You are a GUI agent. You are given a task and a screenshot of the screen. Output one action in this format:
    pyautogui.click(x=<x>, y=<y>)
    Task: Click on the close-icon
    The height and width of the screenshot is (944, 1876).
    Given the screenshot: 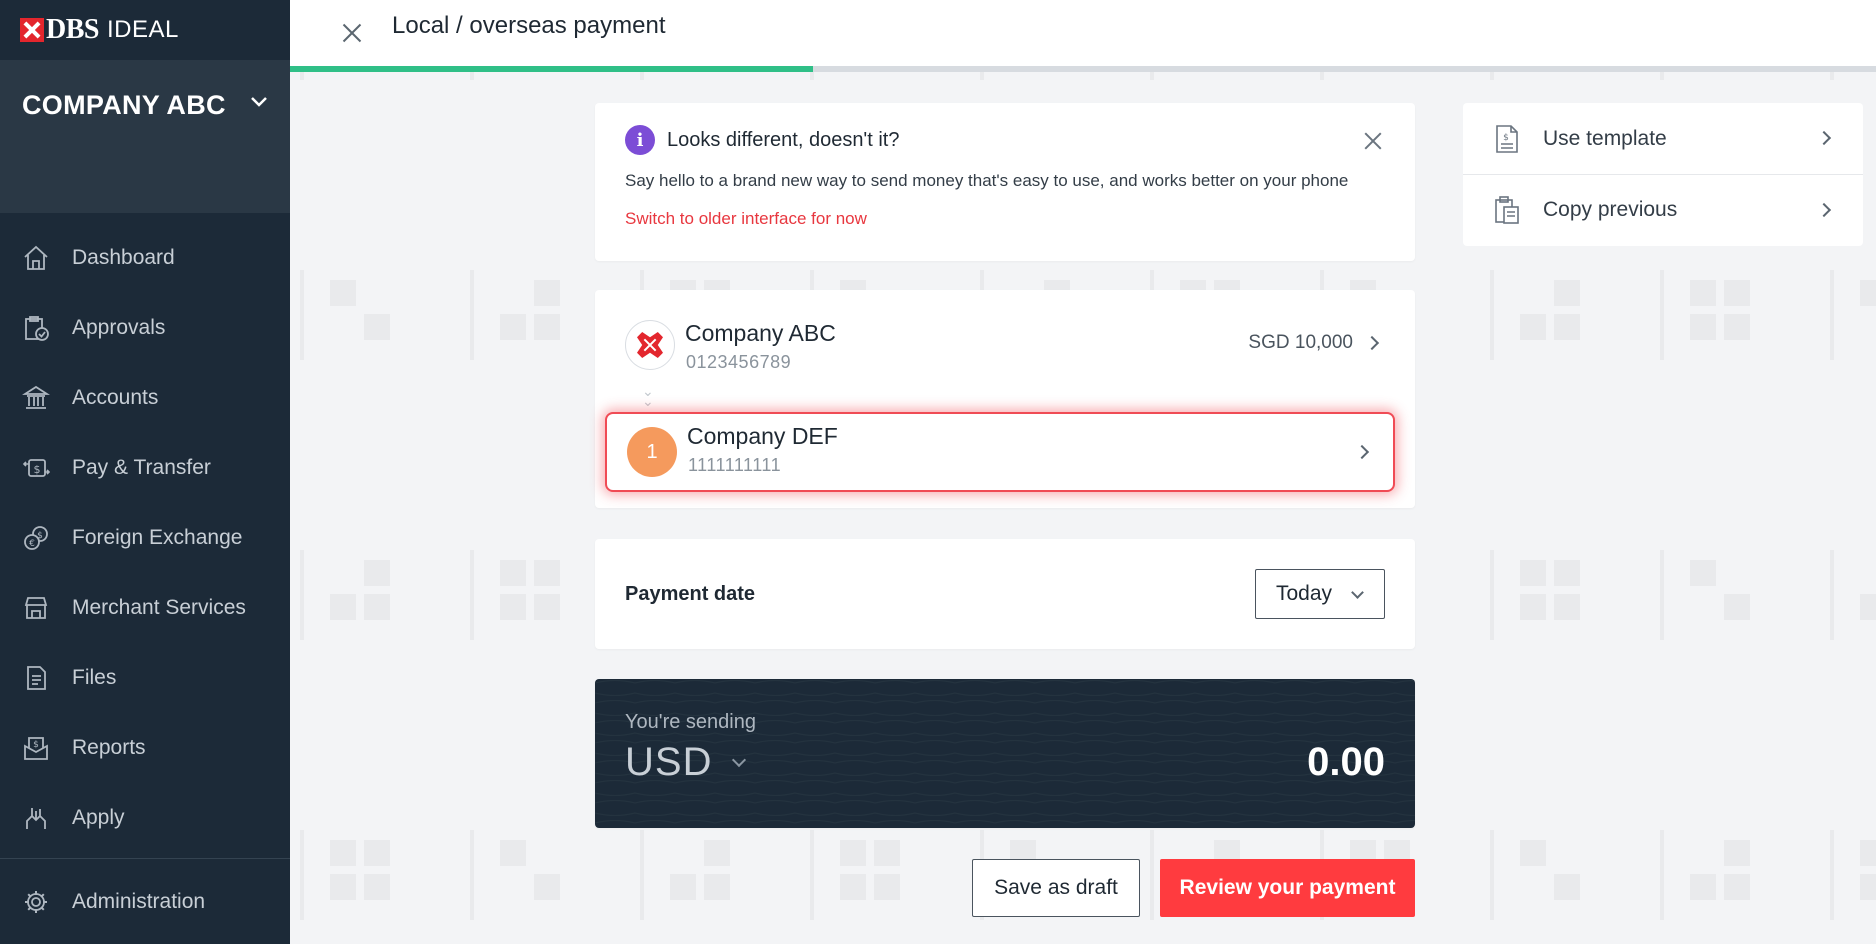 What is the action you would take?
    pyautogui.click(x=352, y=33)
    